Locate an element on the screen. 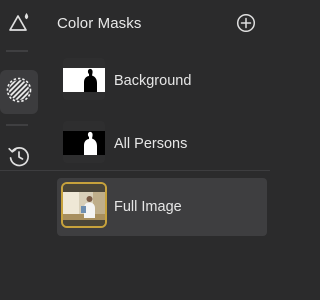 Image resolution: width=320 pixels, height=300 pixels. mask-item-all-persons: All Persons is located at coordinates (162, 144).